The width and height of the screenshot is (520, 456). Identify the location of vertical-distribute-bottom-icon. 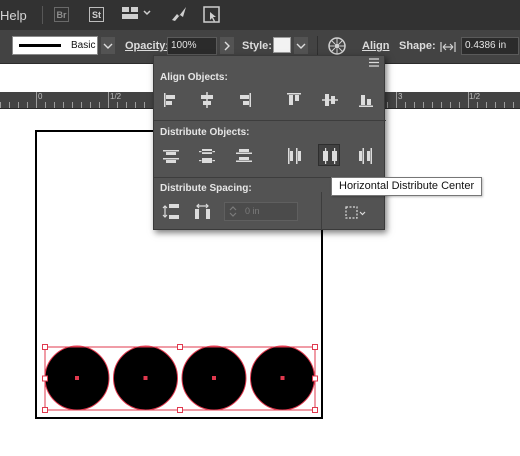
(244, 155).